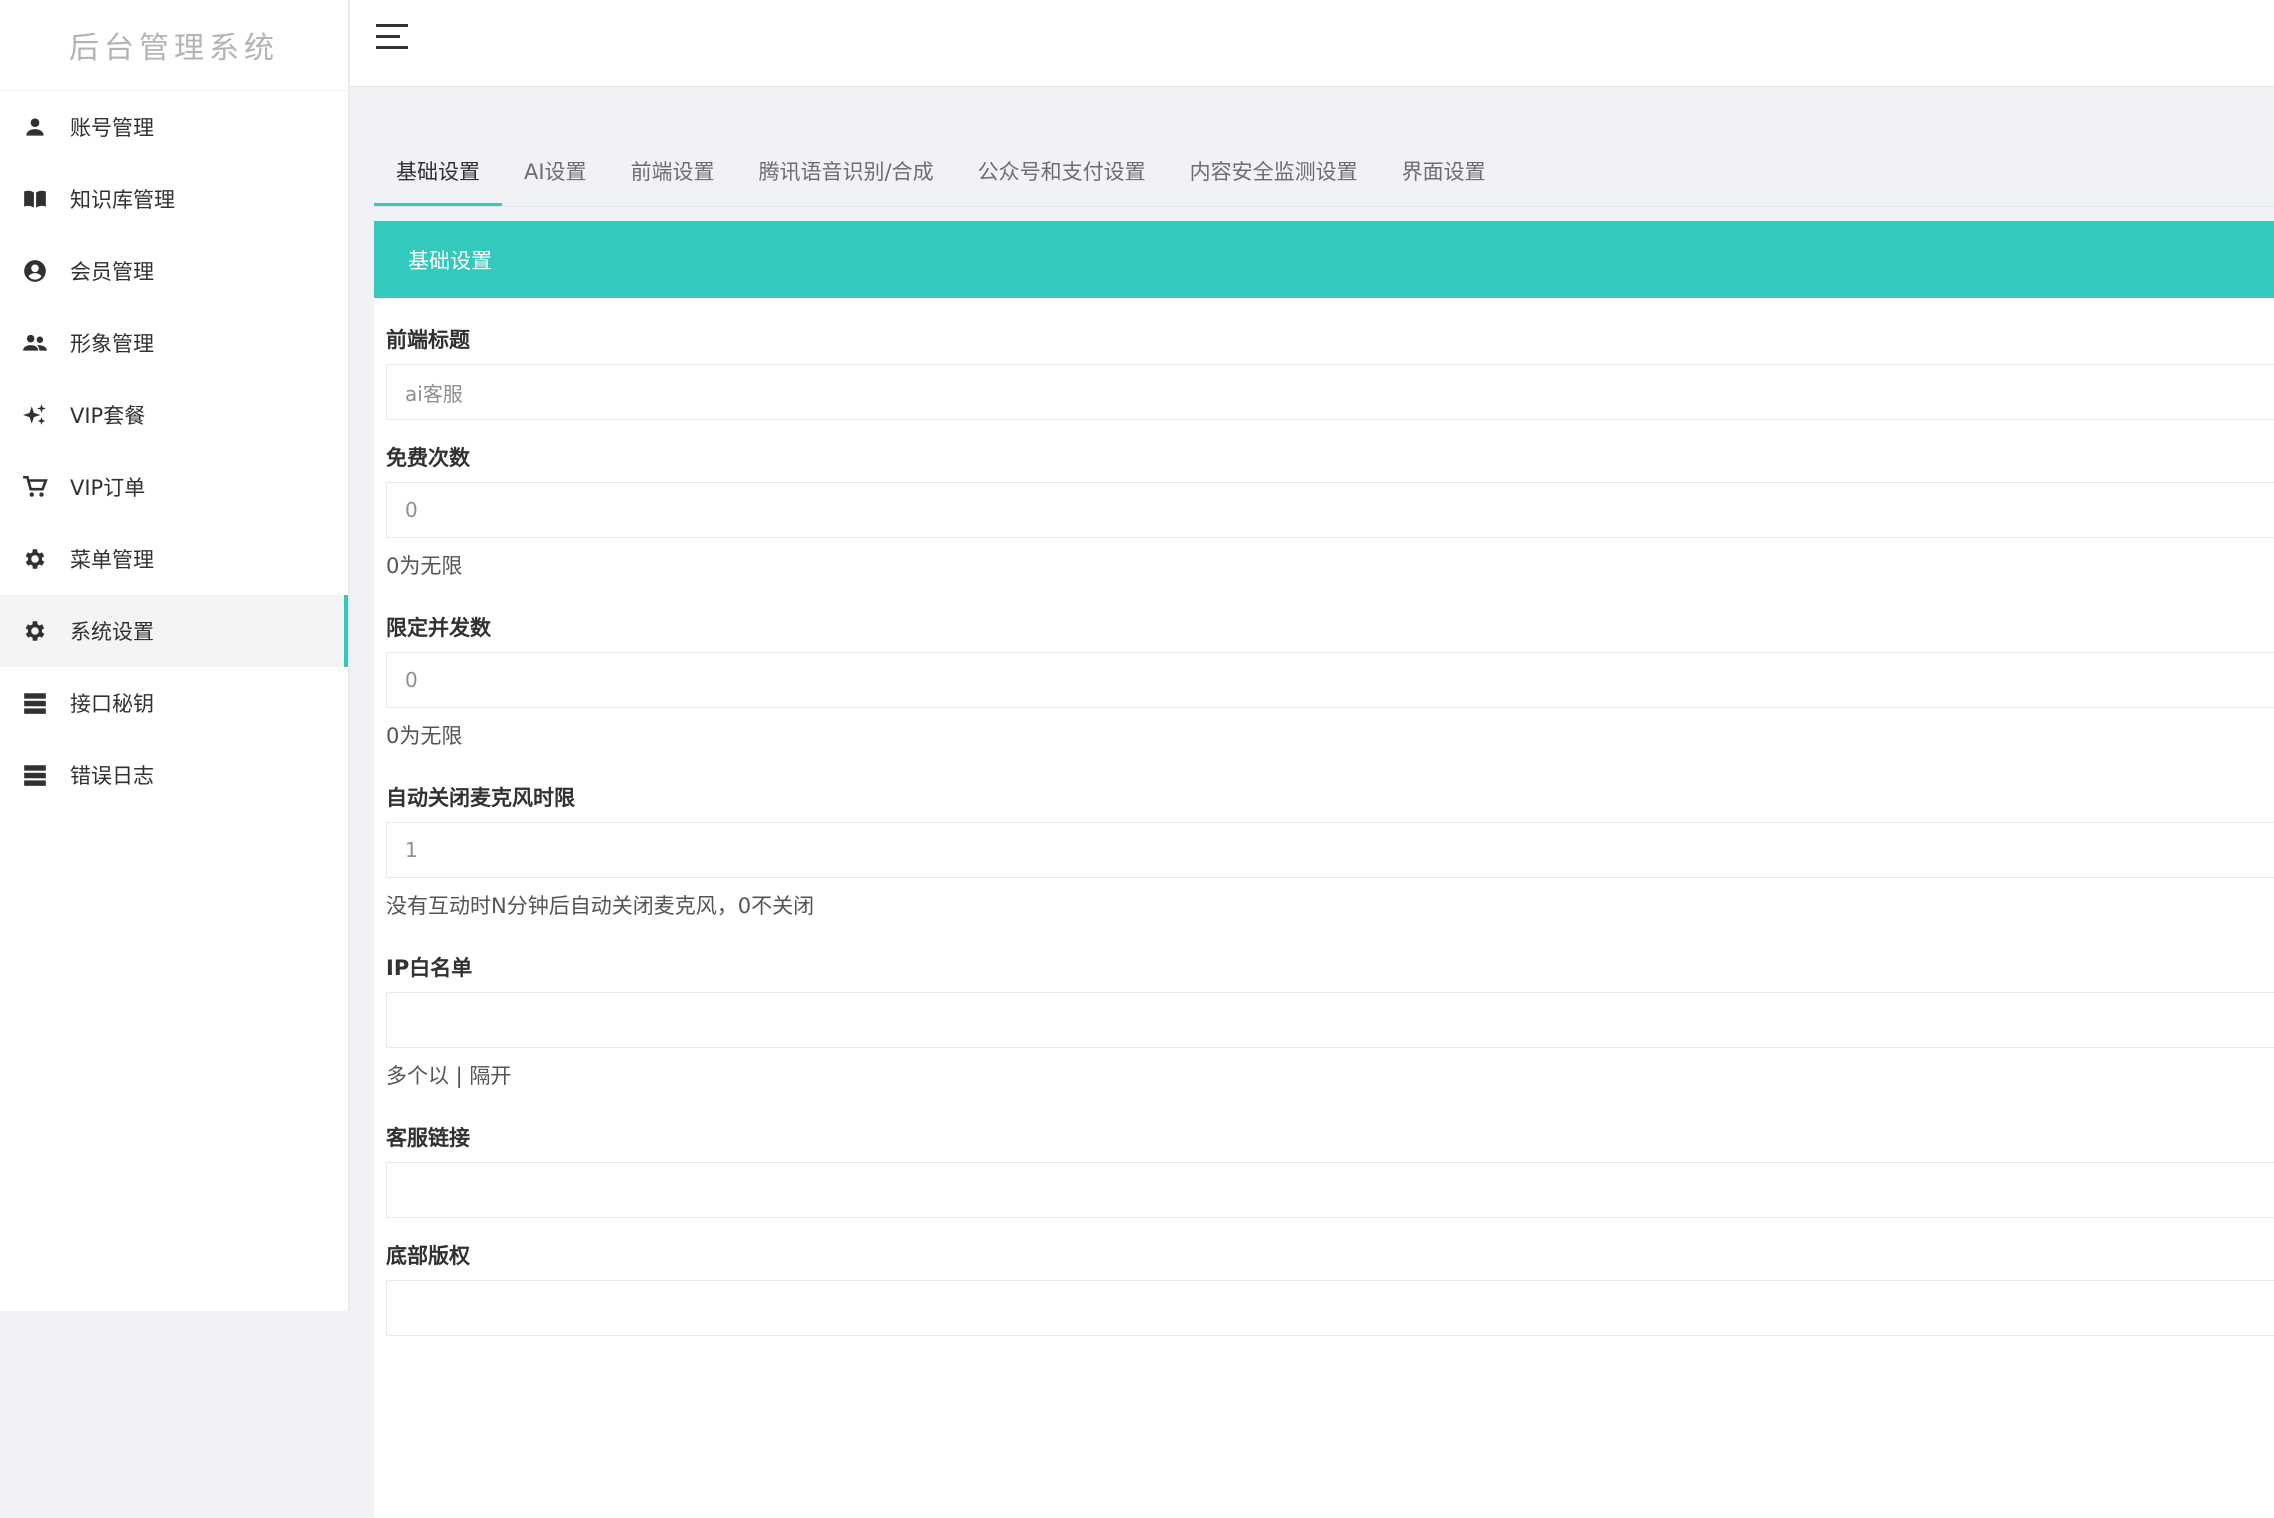 The height and width of the screenshot is (1518, 2274). I want to click on tab-interface: 界面设置, so click(1444, 176).